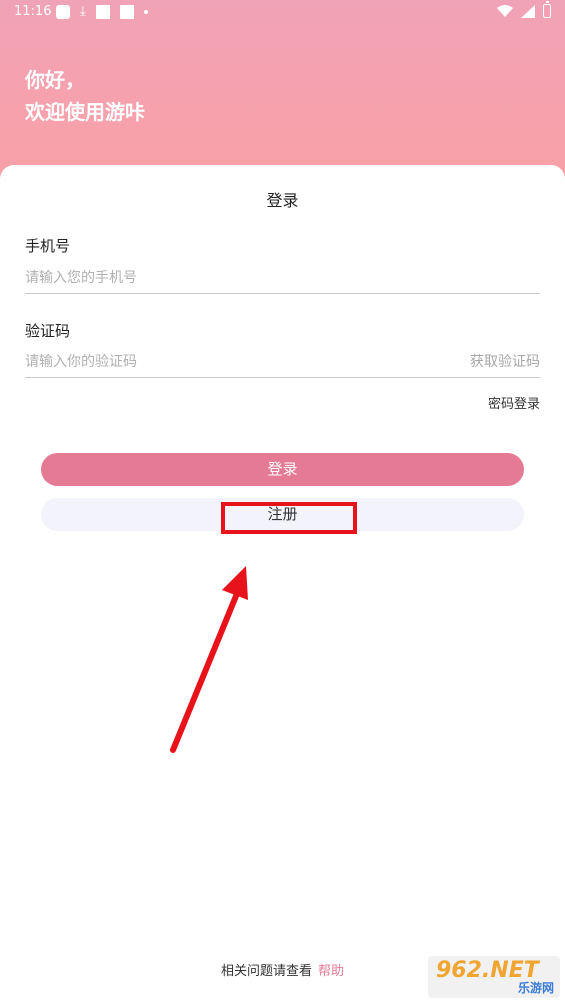 This screenshot has height=1004, width=565. I want to click on password-login-link: 密码登录, so click(514, 402).